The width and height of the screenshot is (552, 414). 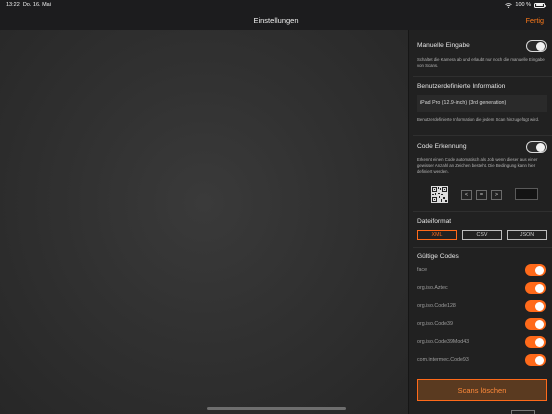 What do you see at coordinates (482, 289) in the screenshot?
I see `list-item: org.iso.Aztec` at bounding box center [482, 289].